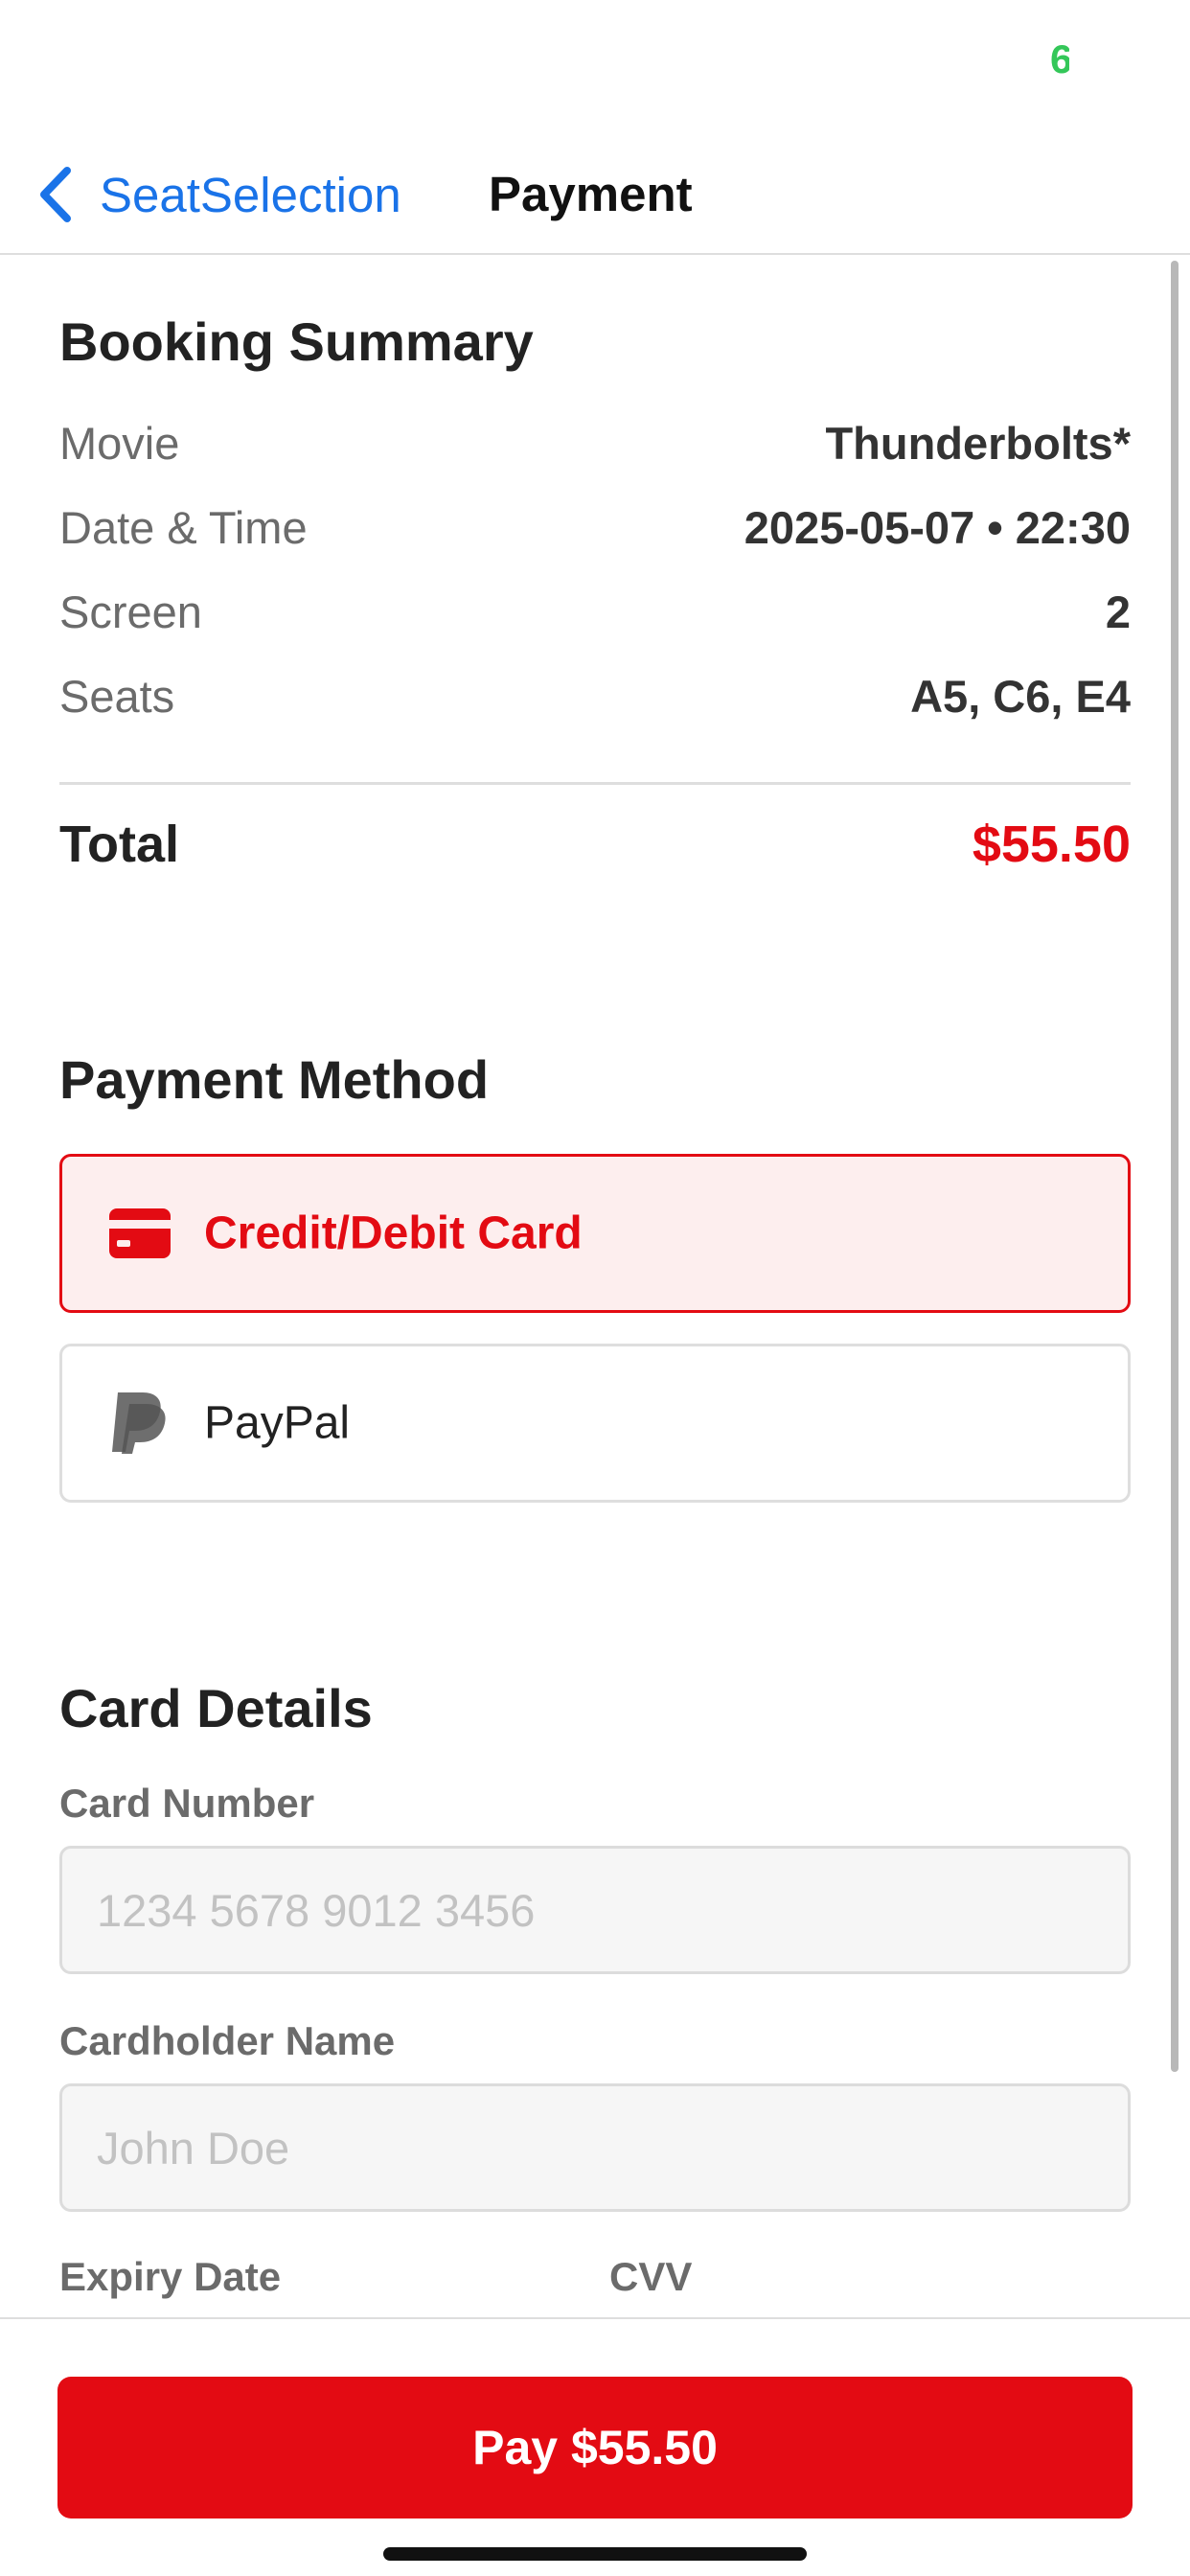 The height and width of the screenshot is (2576, 1190). Describe the element at coordinates (120, 443) in the screenshot. I see `summary-label: Movie` at that location.